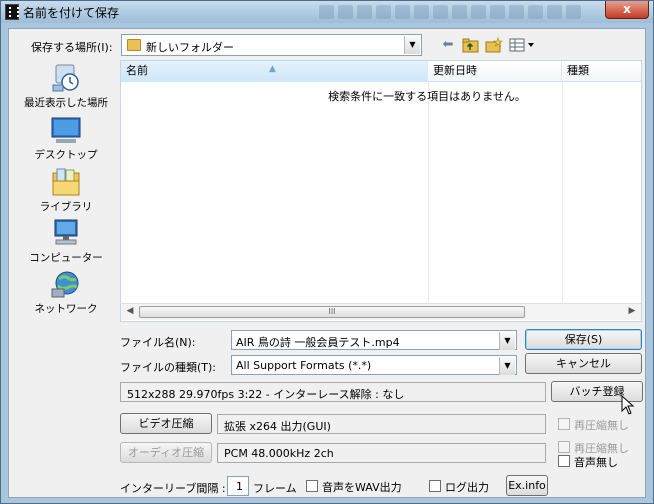  What do you see at coordinates (435, 486) in the screenshot?
I see `log-output-checkbox` at bounding box center [435, 486].